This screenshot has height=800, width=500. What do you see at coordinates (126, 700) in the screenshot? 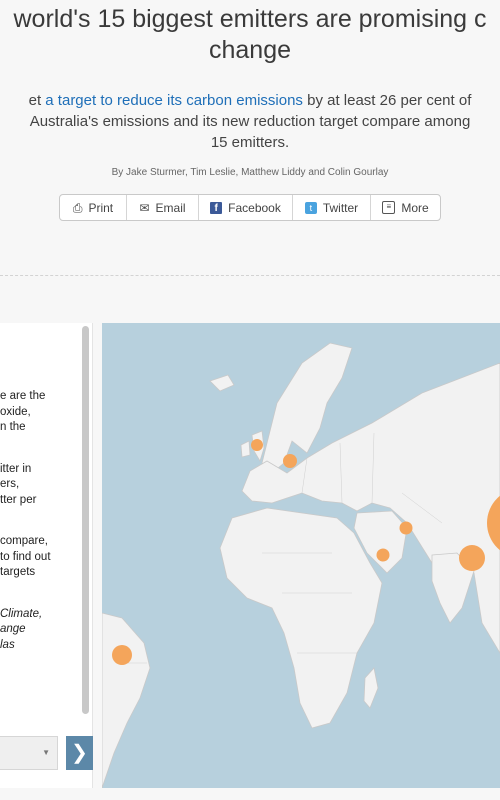
I see `south-america` at bounding box center [126, 700].